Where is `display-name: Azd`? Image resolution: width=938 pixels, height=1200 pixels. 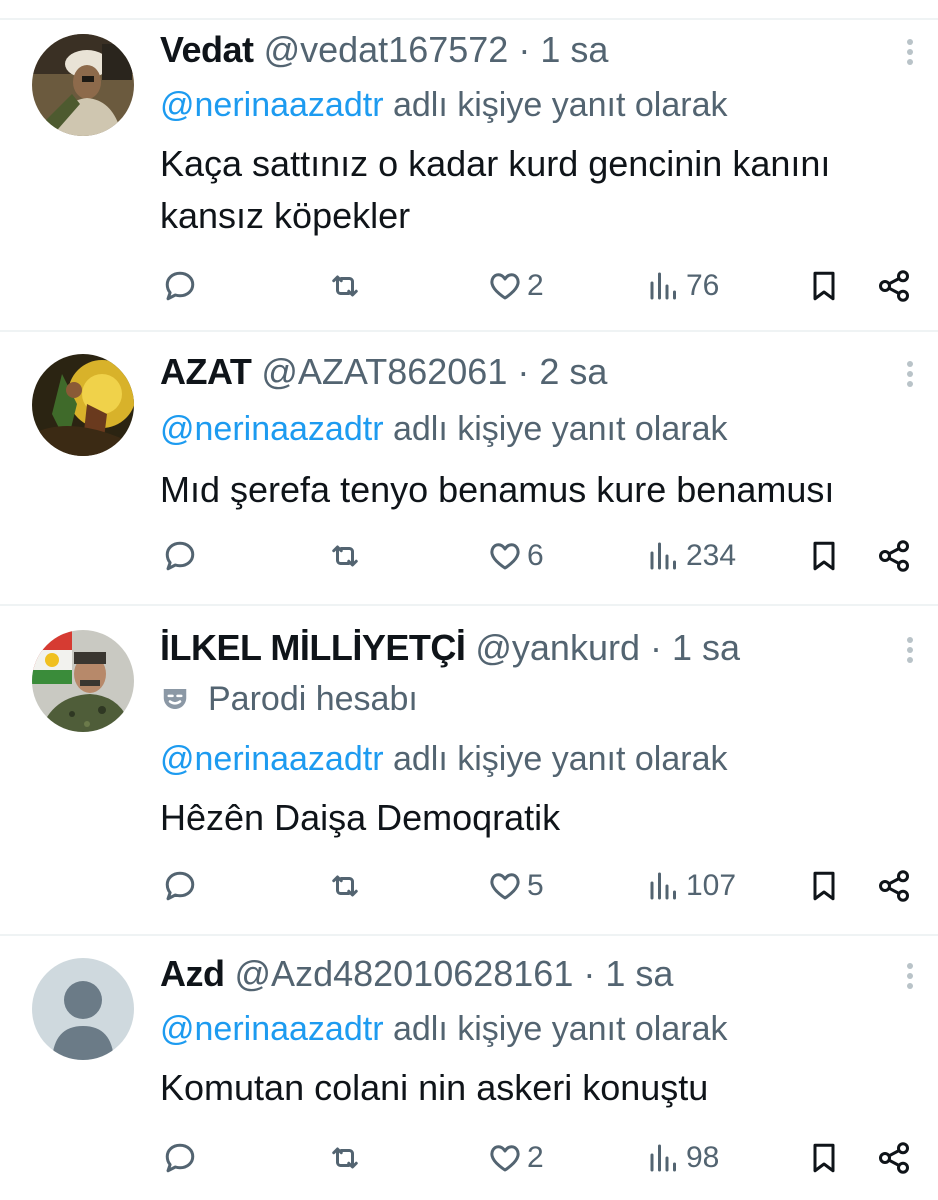
display-name: Azd is located at coordinates (192, 973).